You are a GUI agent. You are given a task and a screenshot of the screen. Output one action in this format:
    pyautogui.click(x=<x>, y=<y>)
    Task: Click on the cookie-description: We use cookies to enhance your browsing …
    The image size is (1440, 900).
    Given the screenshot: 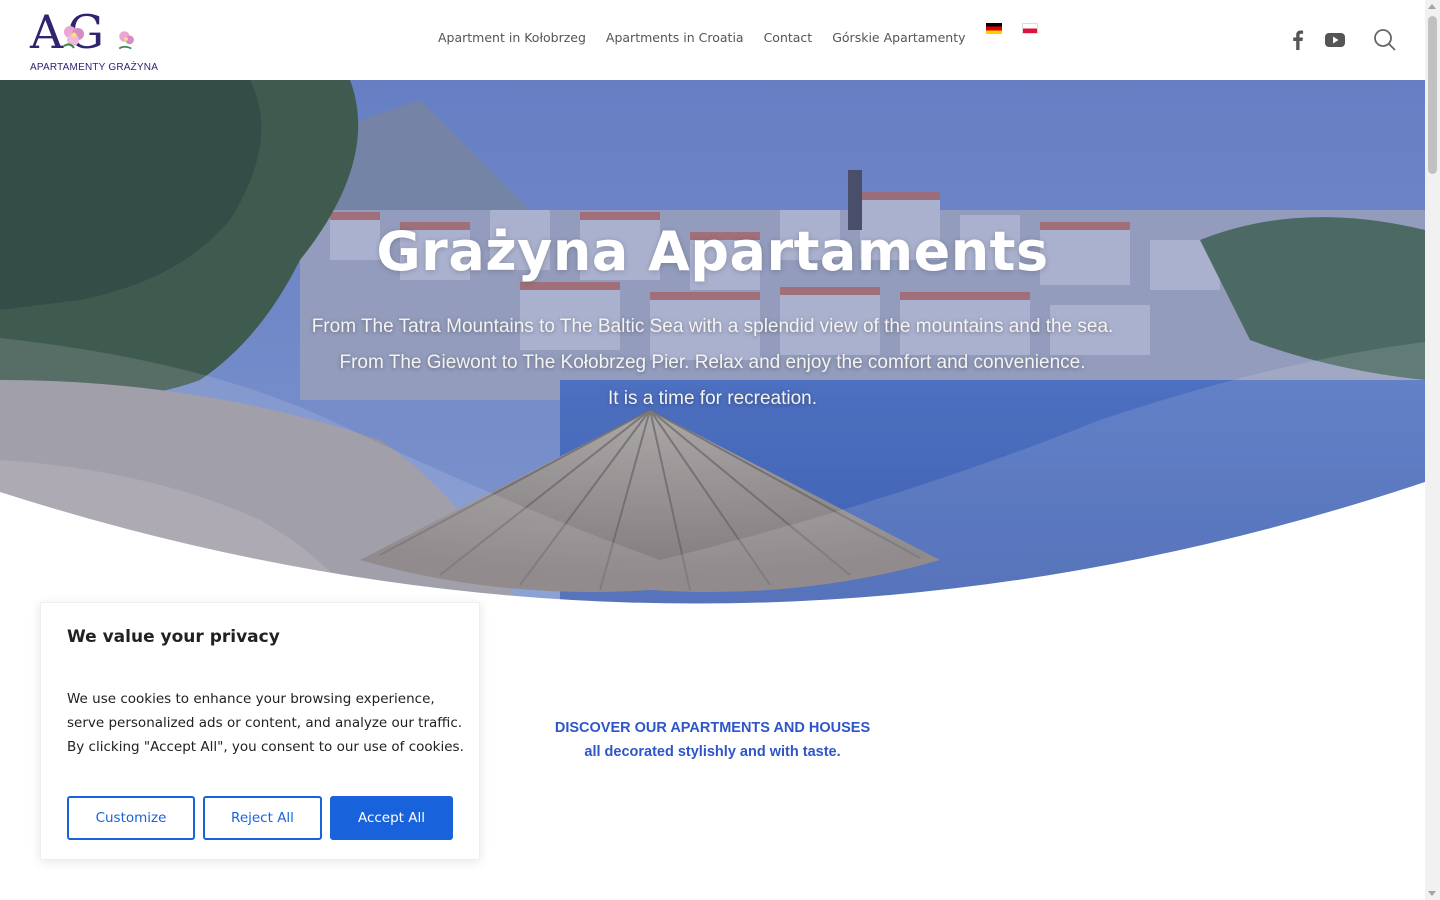 What is the action you would take?
    pyautogui.click(x=265, y=723)
    